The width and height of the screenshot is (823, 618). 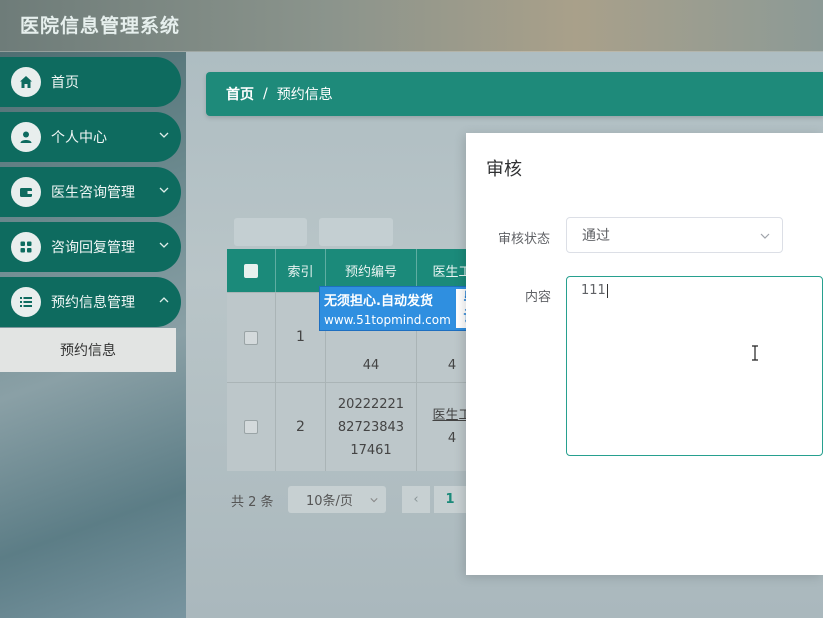 I want to click on prev-page-button: ‹, so click(x=416, y=499).